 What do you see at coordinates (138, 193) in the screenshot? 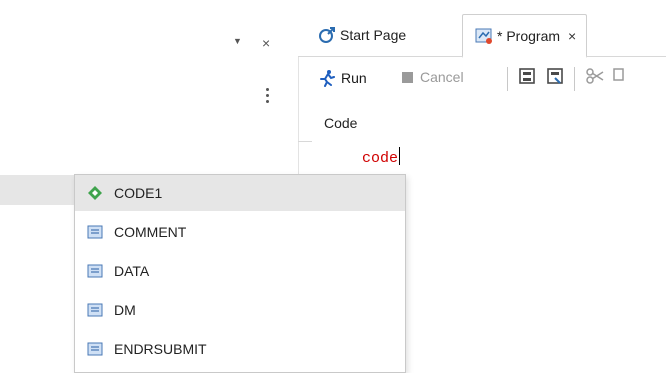
I see `autocomplete-item-label: CODE1` at bounding box center [138, 193].